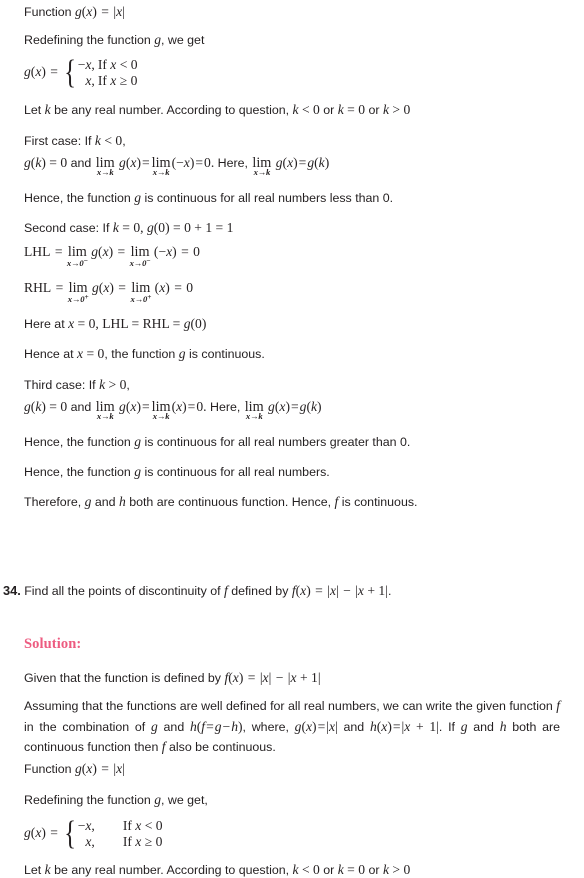 This screenshot has width=584, height=878. Describe the element at coordinates (81, 72) in the screenshot. I see `equation-piecewise-top: g(x) = {−x, If x < 0 x, If x ≥ 0` at that location.